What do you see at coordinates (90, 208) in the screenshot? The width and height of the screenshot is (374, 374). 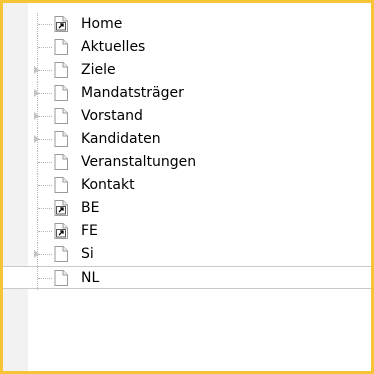 I see `tree-item-label: BE` at bounding box center [90, 208].